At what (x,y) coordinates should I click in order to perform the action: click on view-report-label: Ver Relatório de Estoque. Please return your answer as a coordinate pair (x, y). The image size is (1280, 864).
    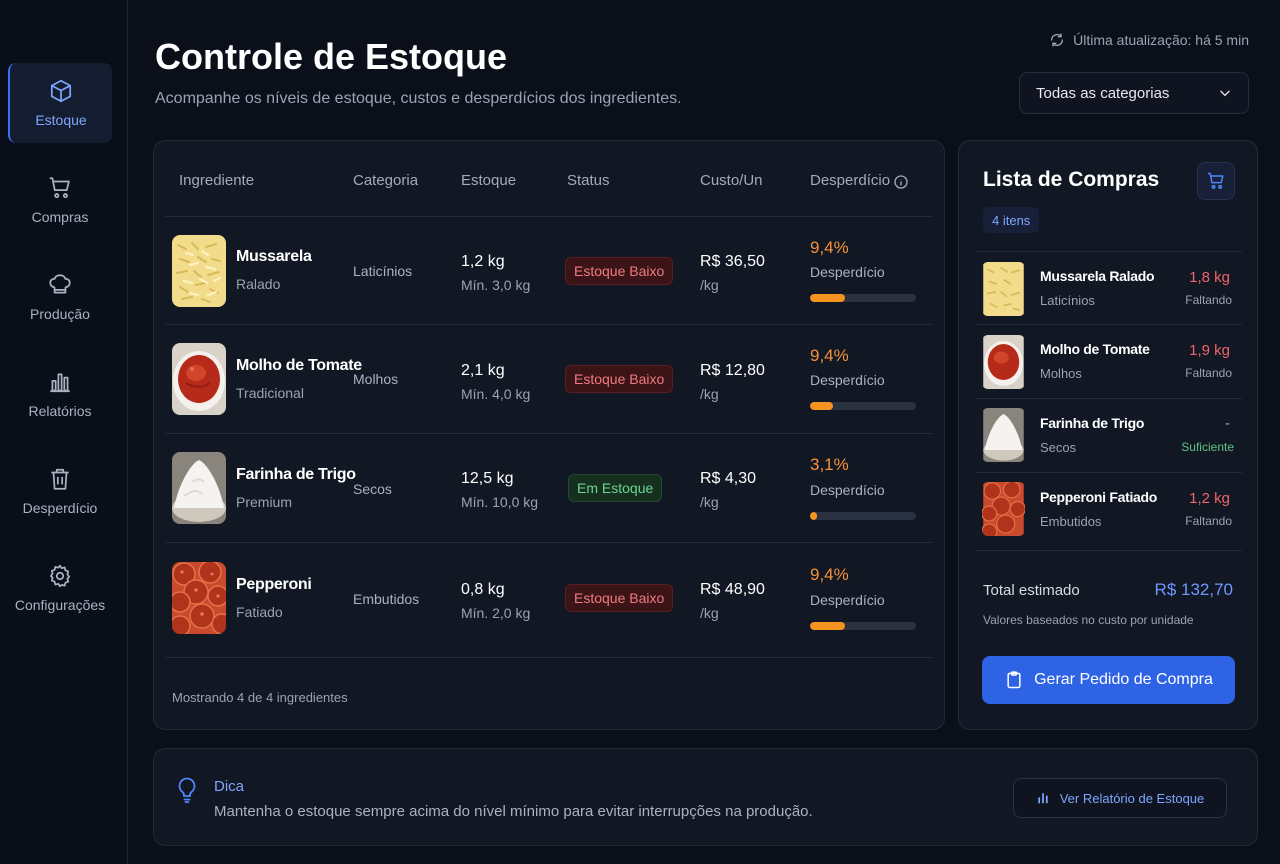
    Looking at the image, I should click on (1132, 798).